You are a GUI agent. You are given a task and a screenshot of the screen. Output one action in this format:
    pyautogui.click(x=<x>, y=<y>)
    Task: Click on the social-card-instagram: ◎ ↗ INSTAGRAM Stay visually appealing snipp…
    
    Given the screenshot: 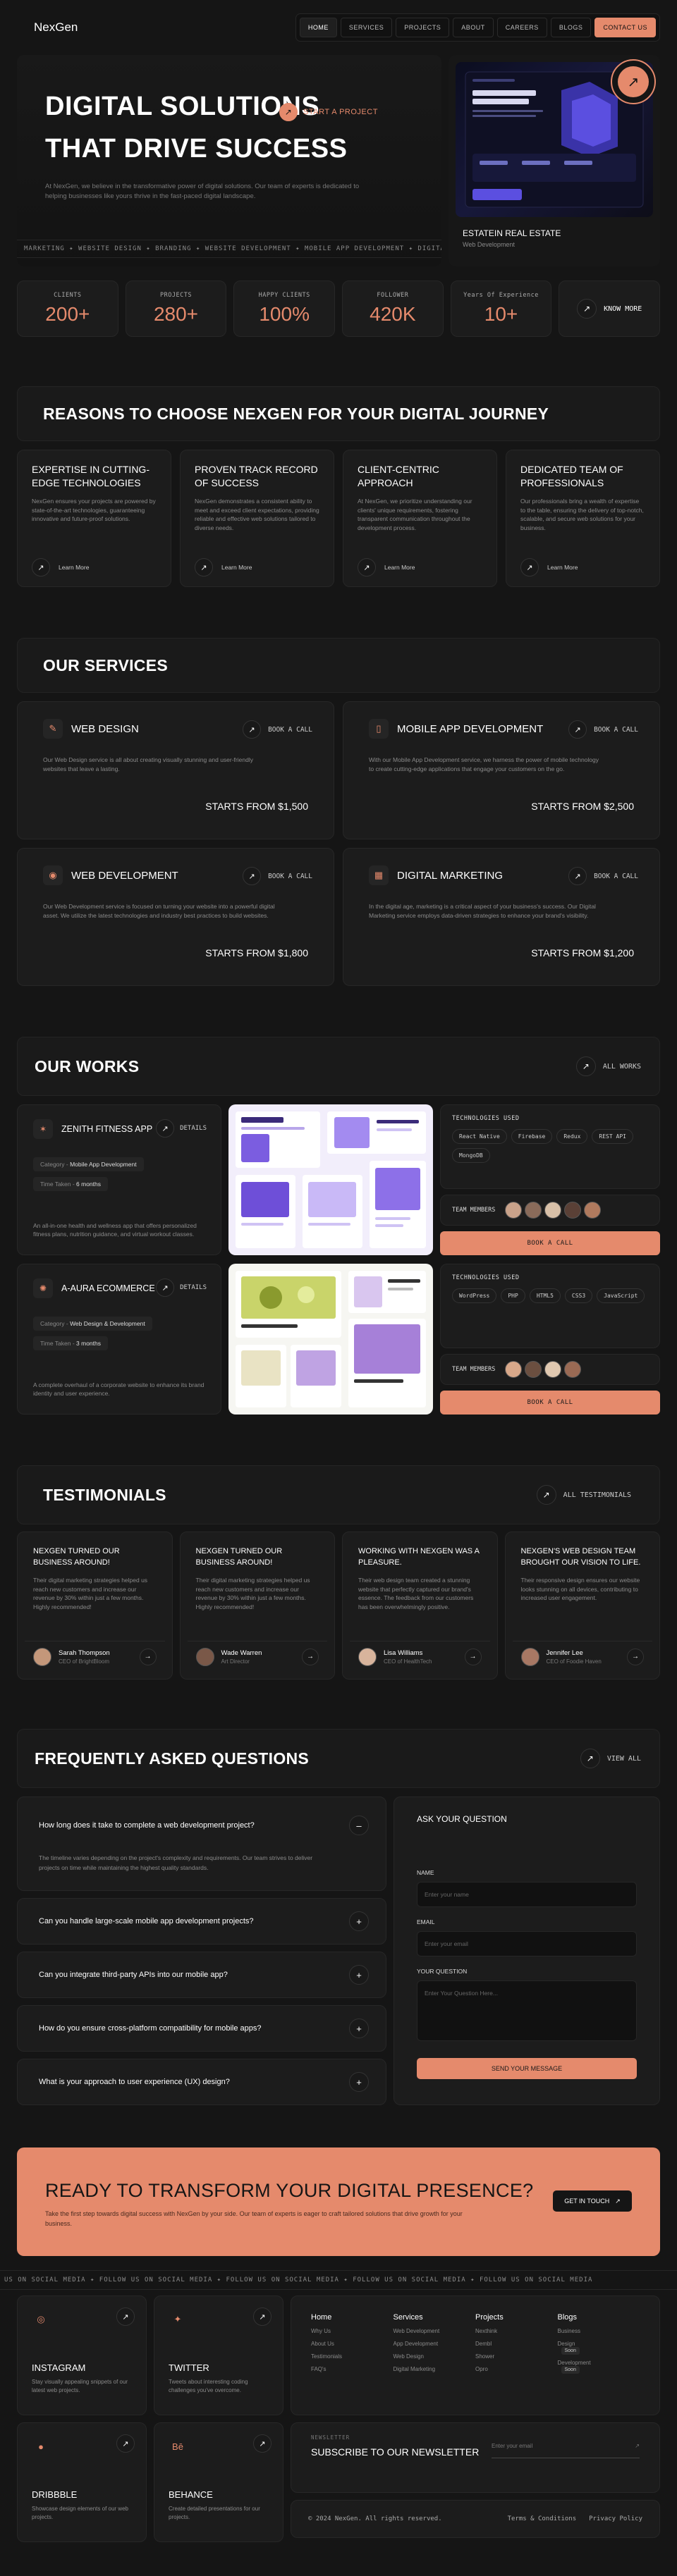 What is the action you would take?
    pyautogui.click(x=82, y=2355)
    